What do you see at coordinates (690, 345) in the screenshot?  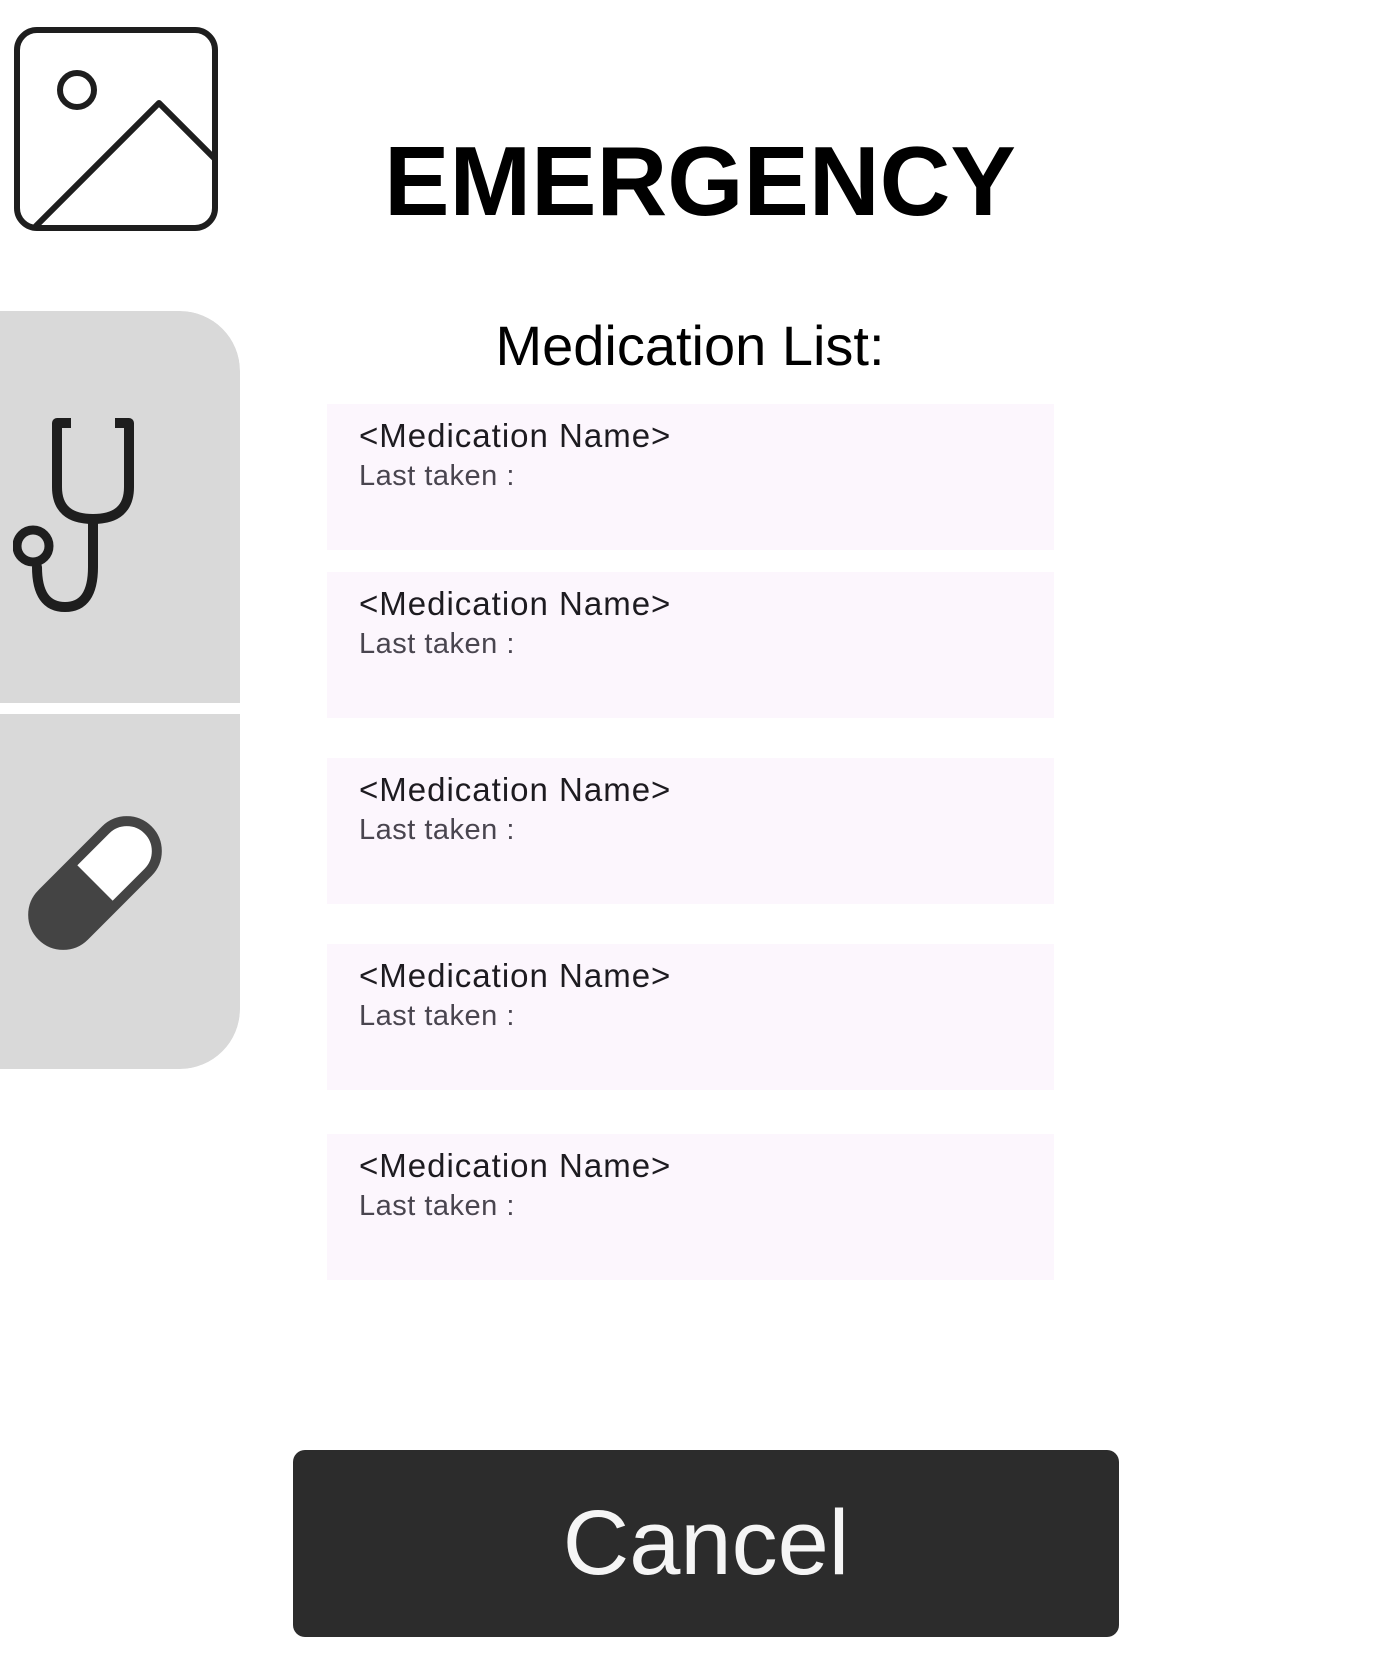 I see `medication-list-heading: Medication List:` at bounding box center [690, 345].